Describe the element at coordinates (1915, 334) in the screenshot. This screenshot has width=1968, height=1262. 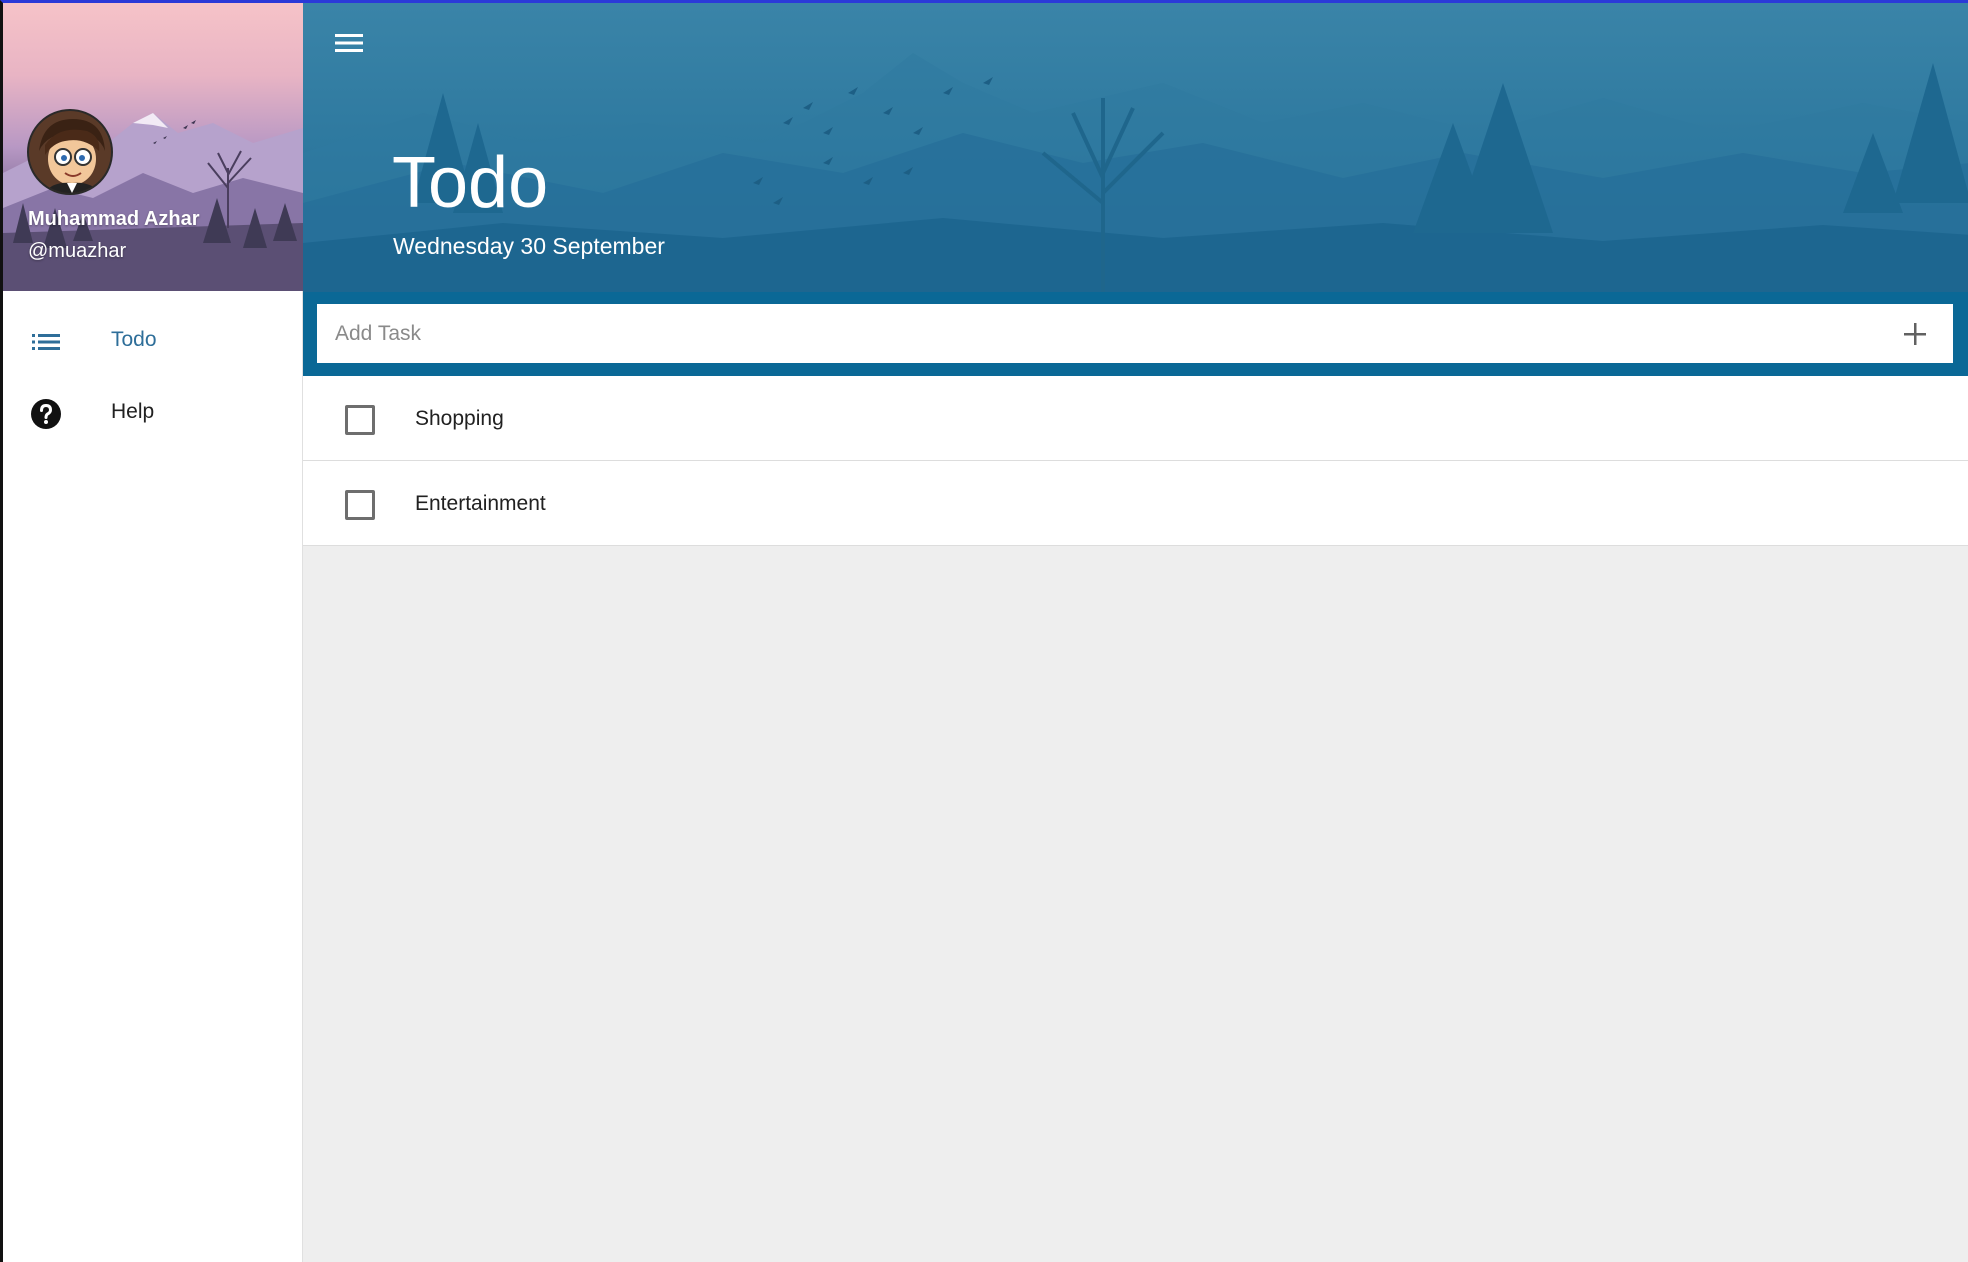
I see `plus-icon` at that location.